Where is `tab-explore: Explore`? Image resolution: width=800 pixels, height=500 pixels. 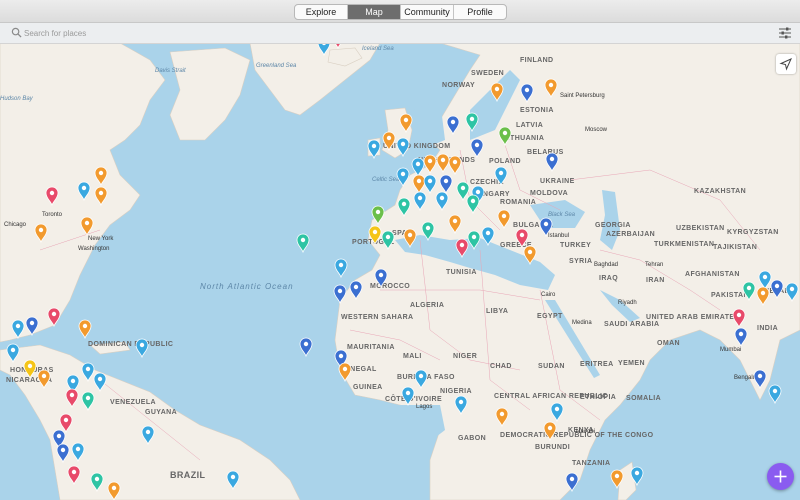 tab-explore: Explore is located at coordinates (321, 12).